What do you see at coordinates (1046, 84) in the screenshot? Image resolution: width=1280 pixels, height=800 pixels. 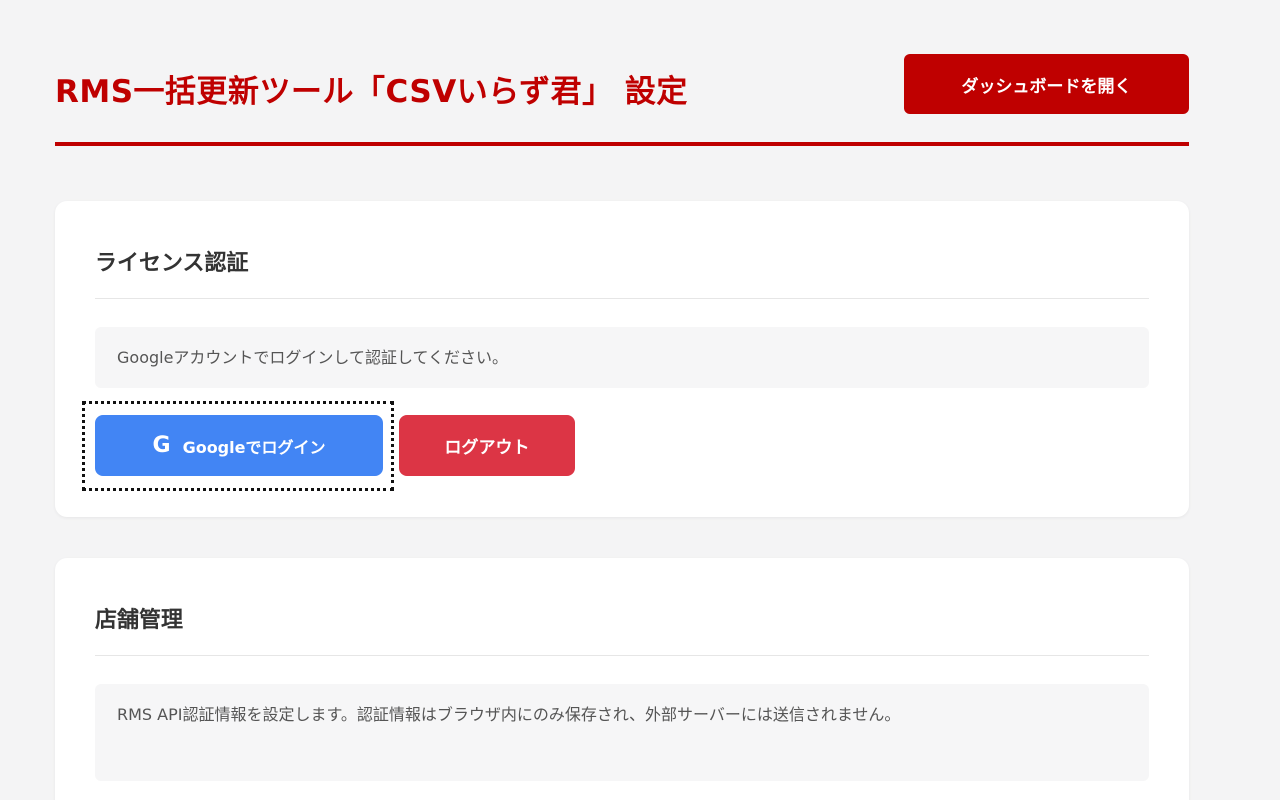 I see `open-dashboard-button: ダッシュボードを開く` at bounding box center [1046, 84].